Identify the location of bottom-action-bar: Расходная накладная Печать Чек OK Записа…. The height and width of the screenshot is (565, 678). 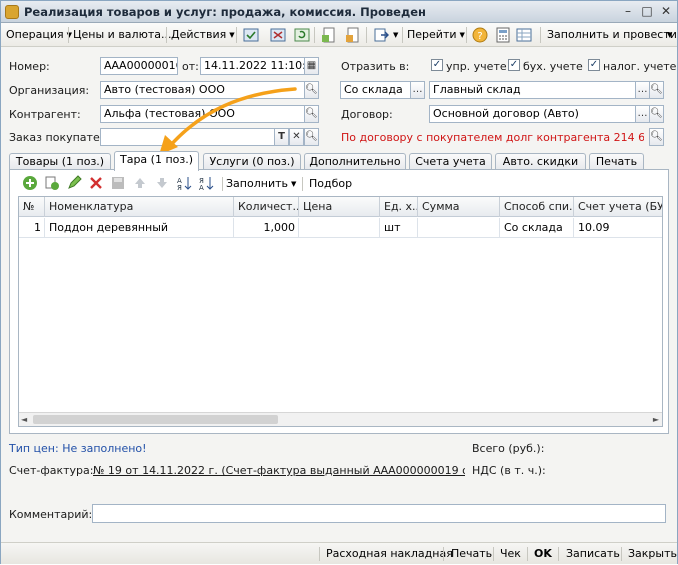
(339, 553).